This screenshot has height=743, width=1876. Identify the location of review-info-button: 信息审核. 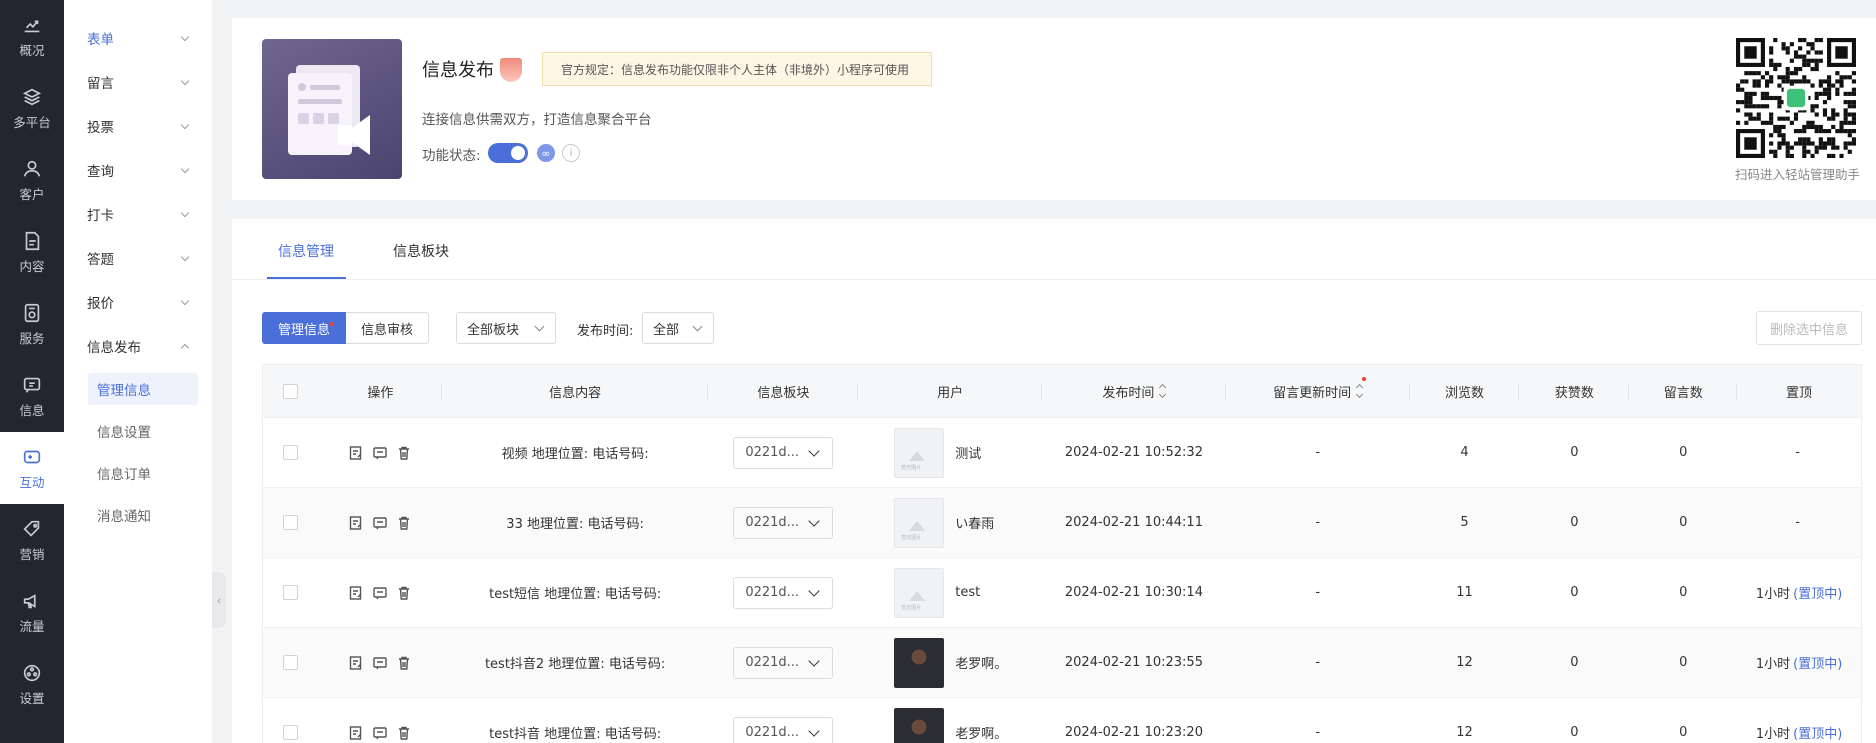
(388, 328).